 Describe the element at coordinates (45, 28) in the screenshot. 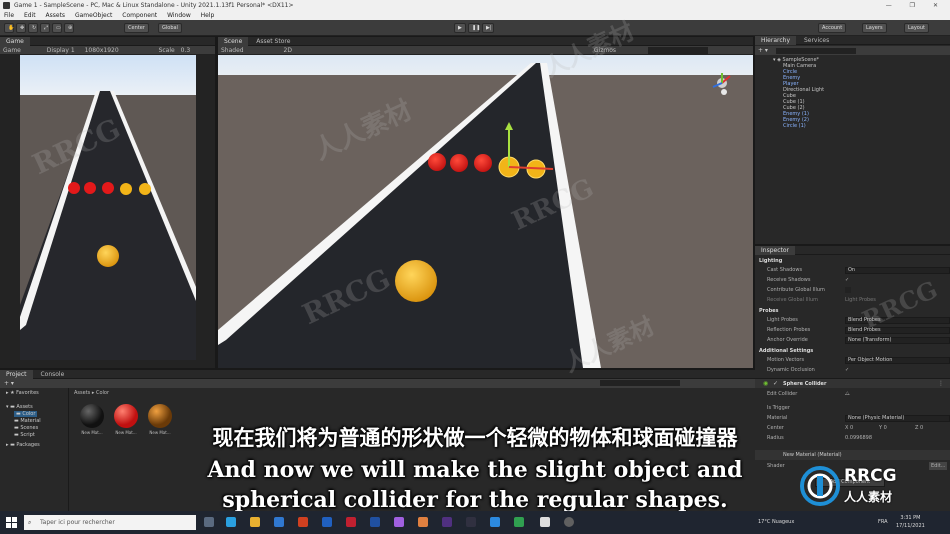

I see `scale-tool-icon: ⤢` at that location.